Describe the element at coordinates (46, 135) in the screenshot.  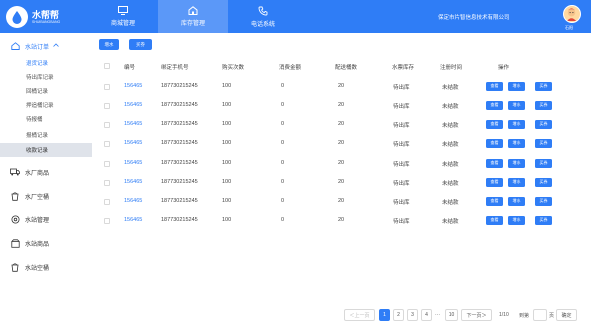
I see `sidebar-item-report-records: 报桶记录` at that location.